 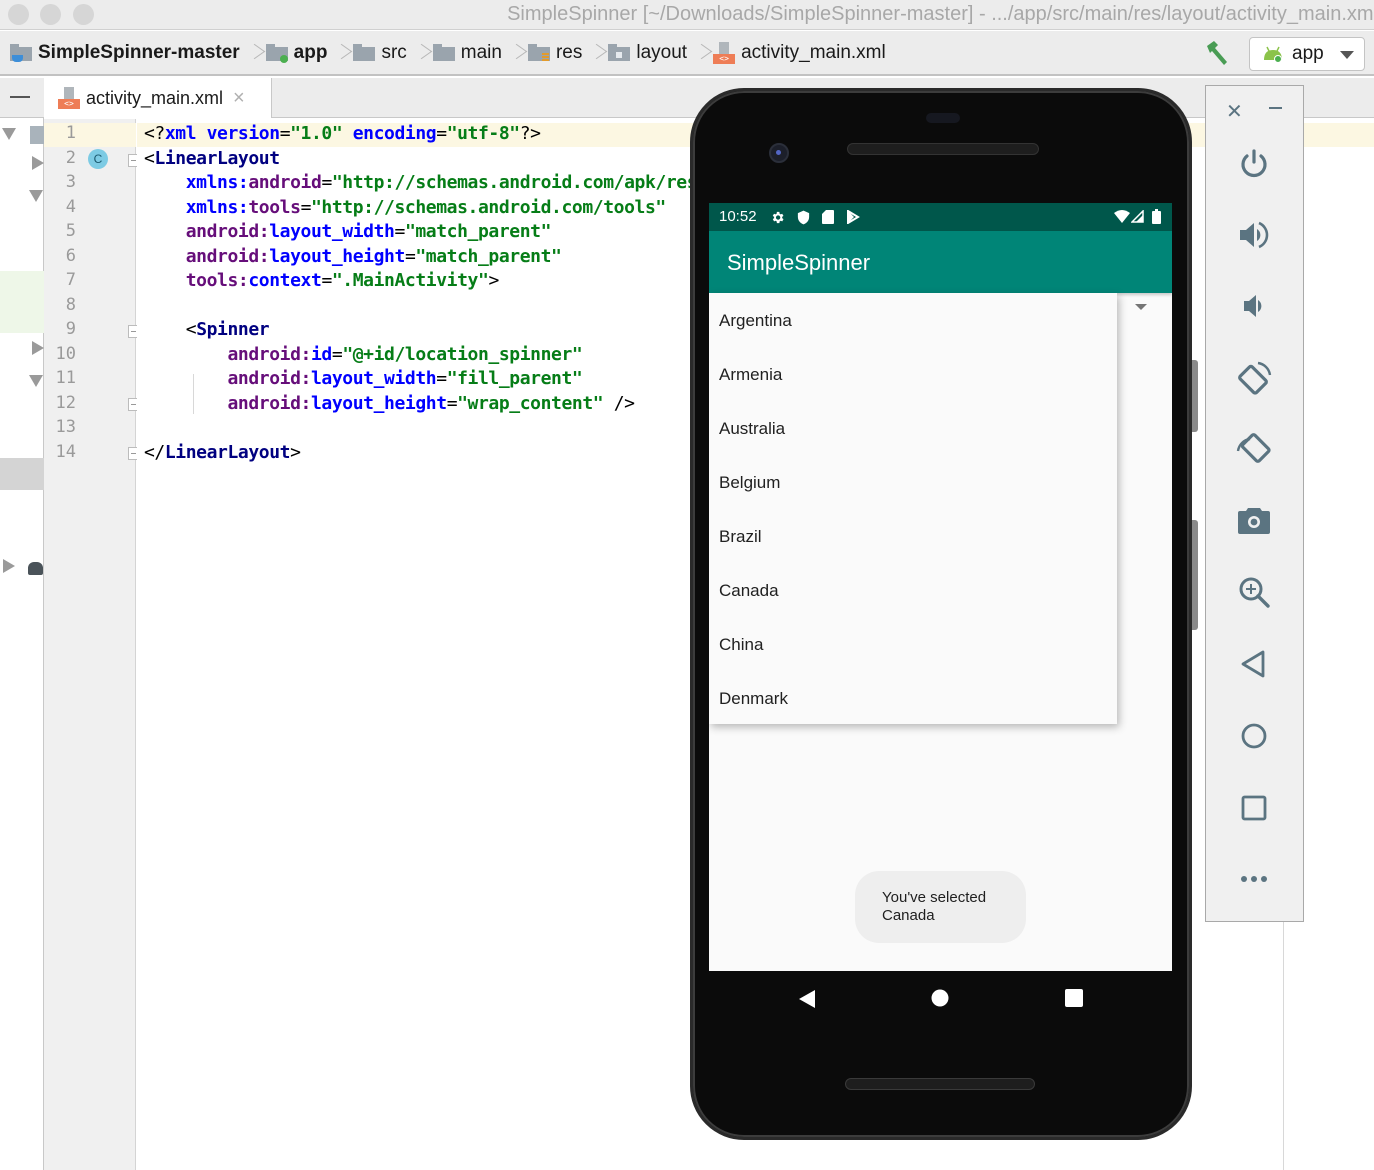 I want to click on code-token: android, so click(x=285, y=182).